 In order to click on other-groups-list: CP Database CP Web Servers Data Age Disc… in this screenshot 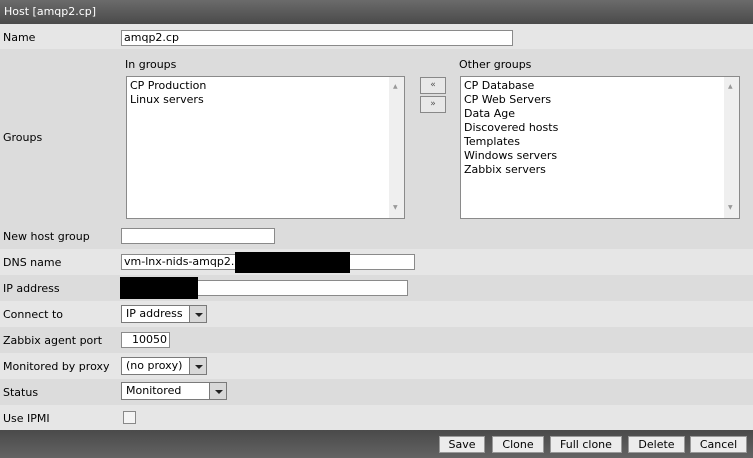, I will do `click(600, 147)`.